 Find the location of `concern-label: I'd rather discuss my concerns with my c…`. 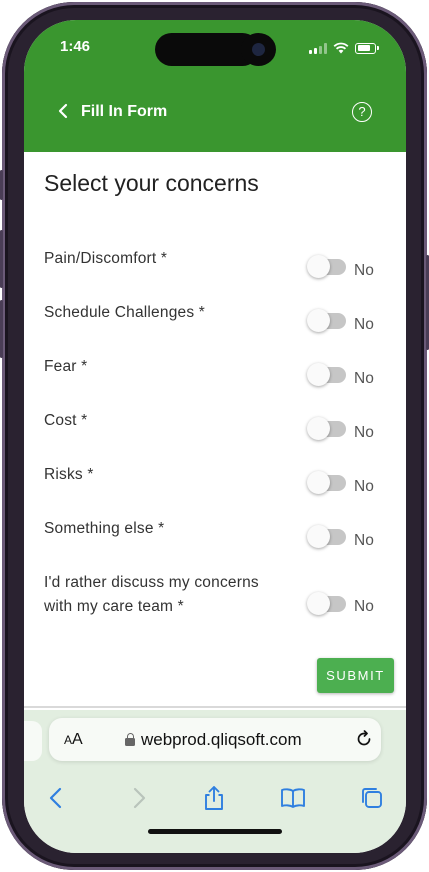

concern-label: I'd rather discuss my concerns with my c… is located at coordinates (151, 595).